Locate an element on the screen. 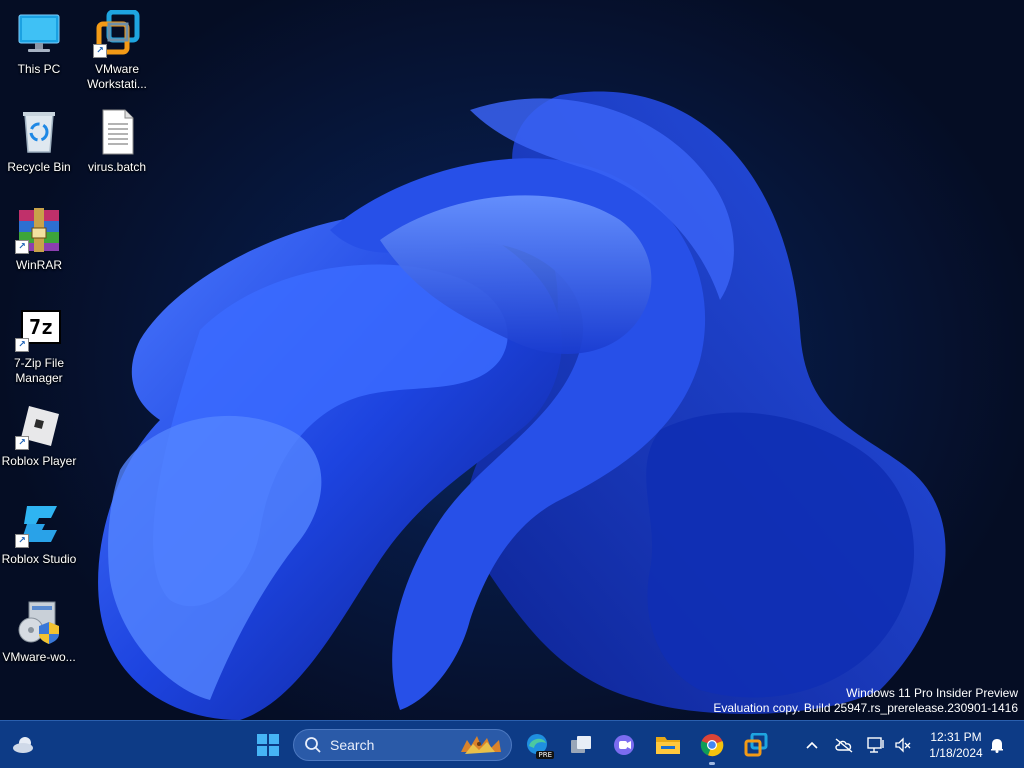  desktop-icon-roblox-player: ↗ Roblox Player is located at coordinates (39, 443).